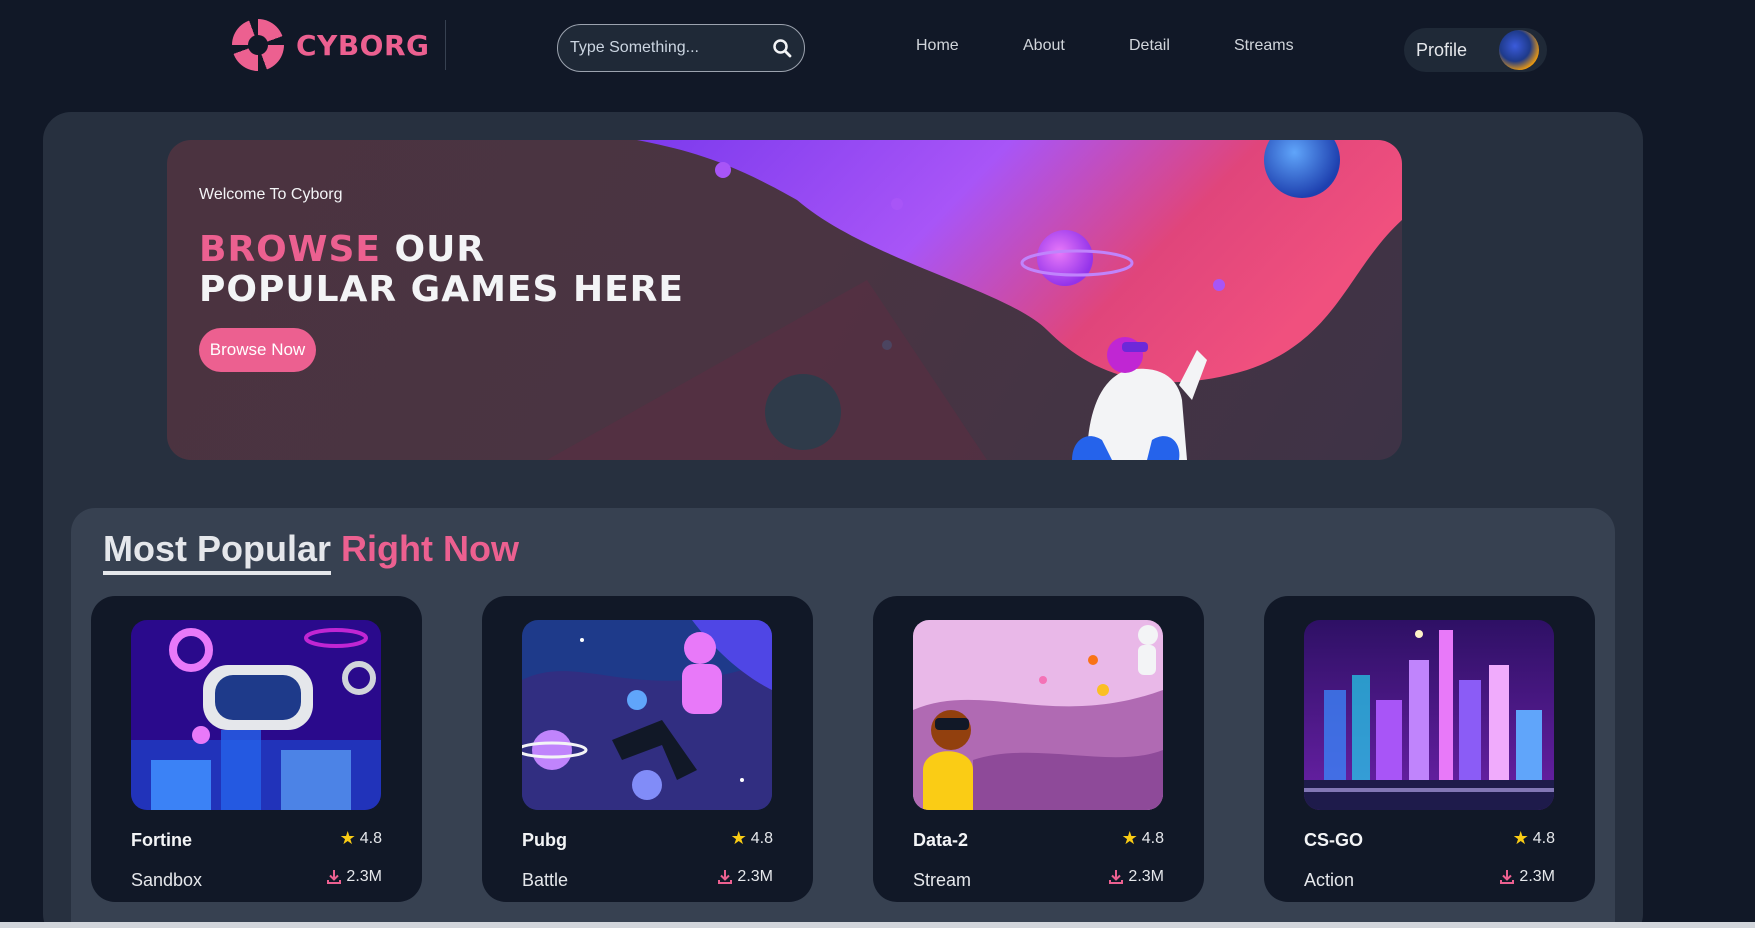  I want to click on game-genre: Battle, so click(545, 880).